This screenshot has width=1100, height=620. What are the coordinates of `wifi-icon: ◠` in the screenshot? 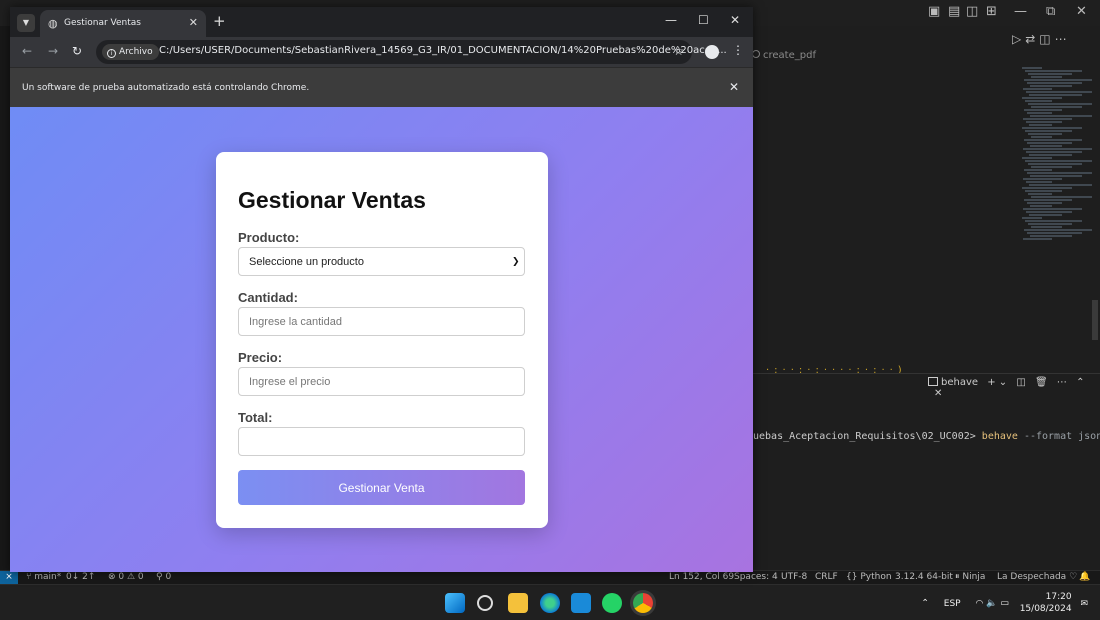 It's located at (979, 604).